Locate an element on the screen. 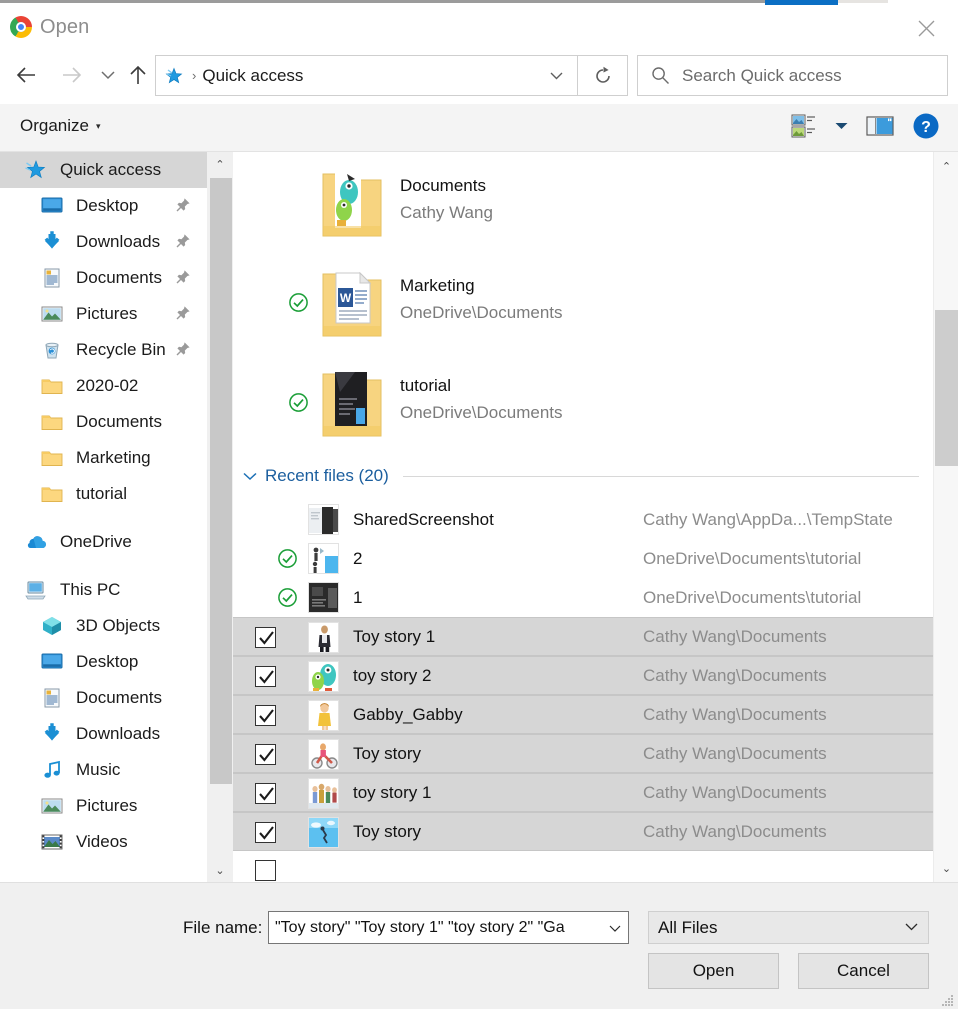 The image size is (958, 1009). help-button: ? is located at coordinates (926, 126).